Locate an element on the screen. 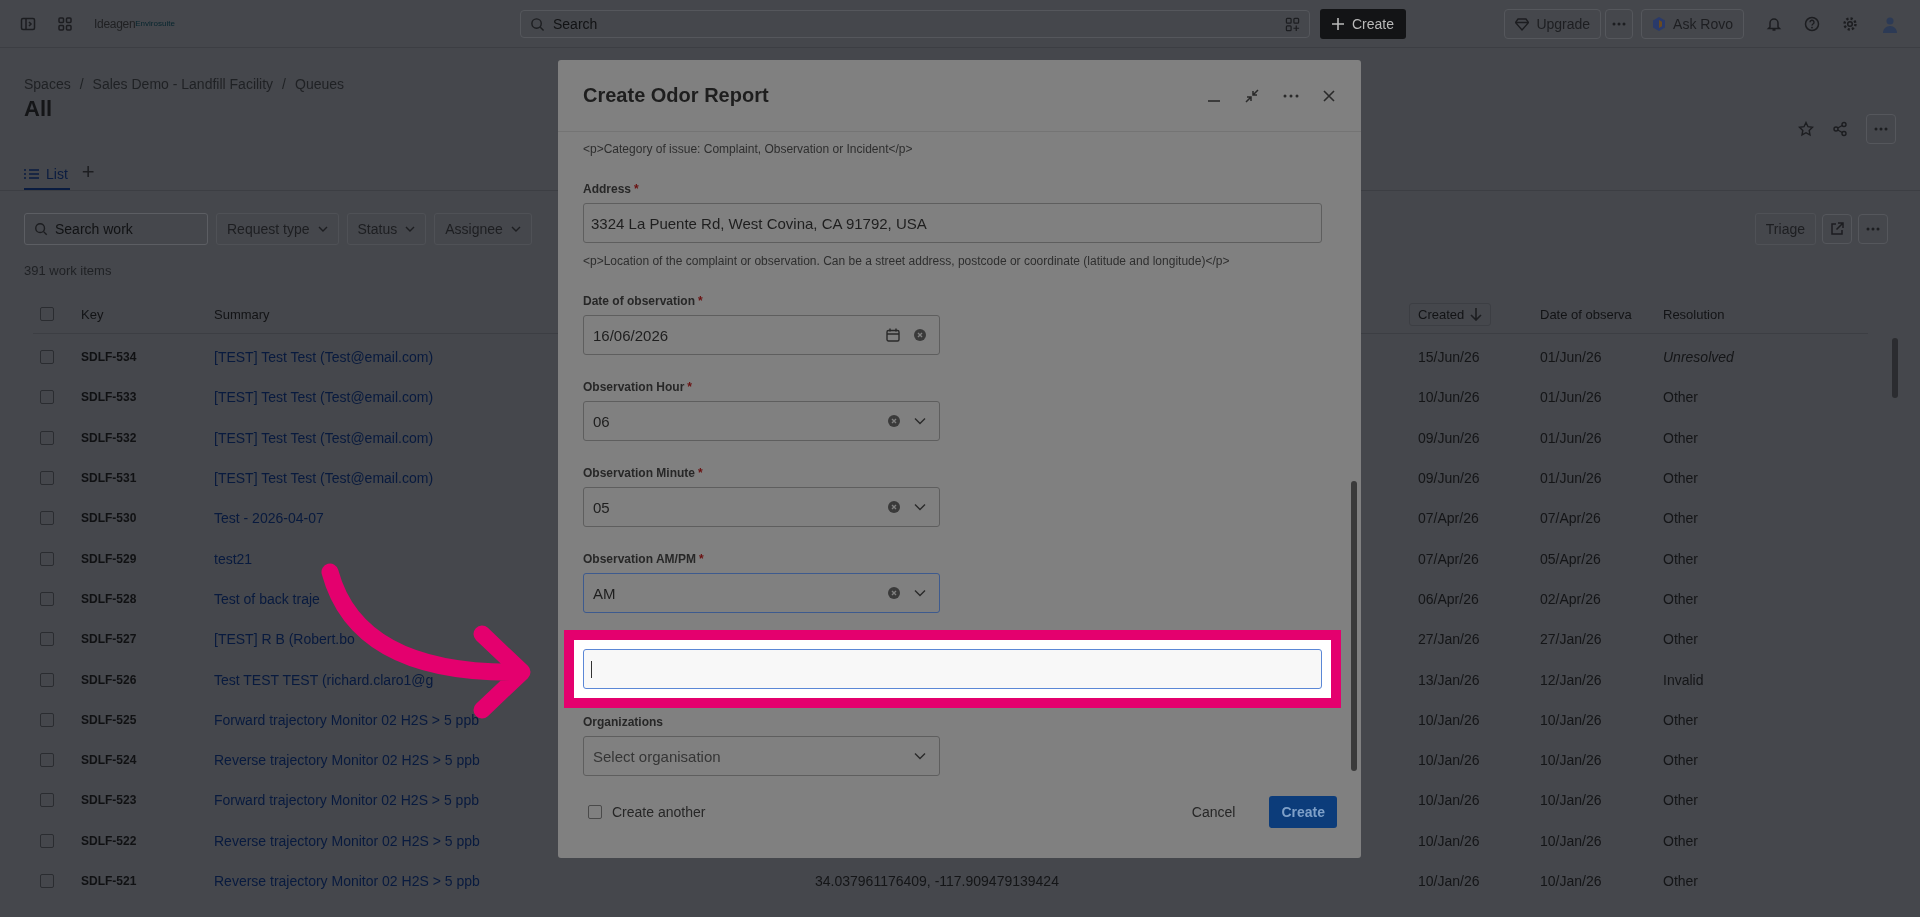 This screenshot has width=1920, height=917. sidebar-toggle-icon is located at coordinates (28, 23).